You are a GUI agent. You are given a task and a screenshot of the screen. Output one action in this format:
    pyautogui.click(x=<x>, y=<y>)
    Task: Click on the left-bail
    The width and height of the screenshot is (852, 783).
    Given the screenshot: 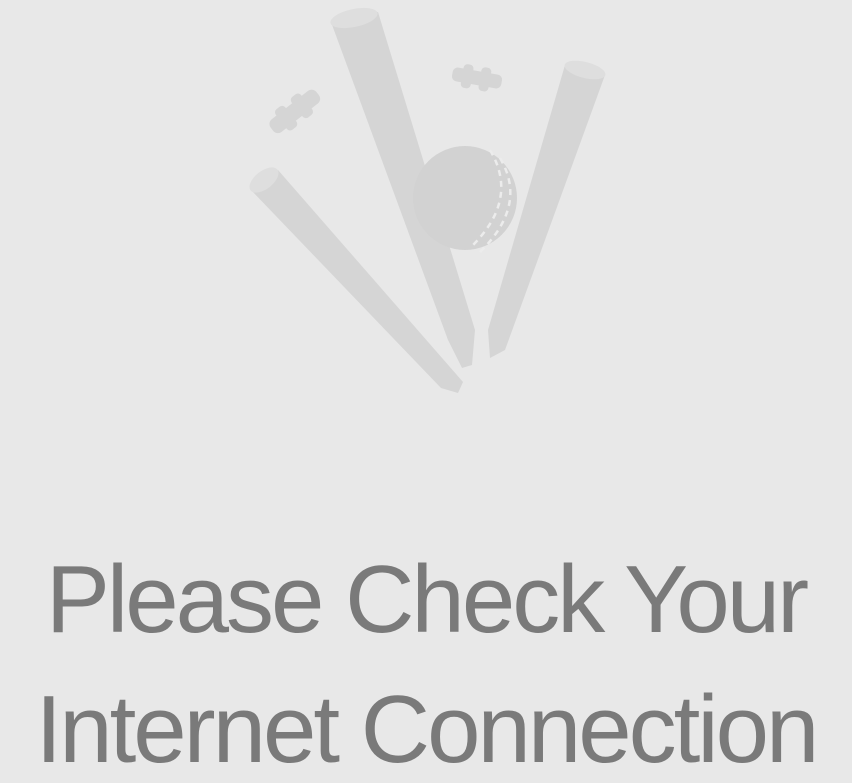 What is the action you would take?
    pyautogui.click(x=295, y=111)
    